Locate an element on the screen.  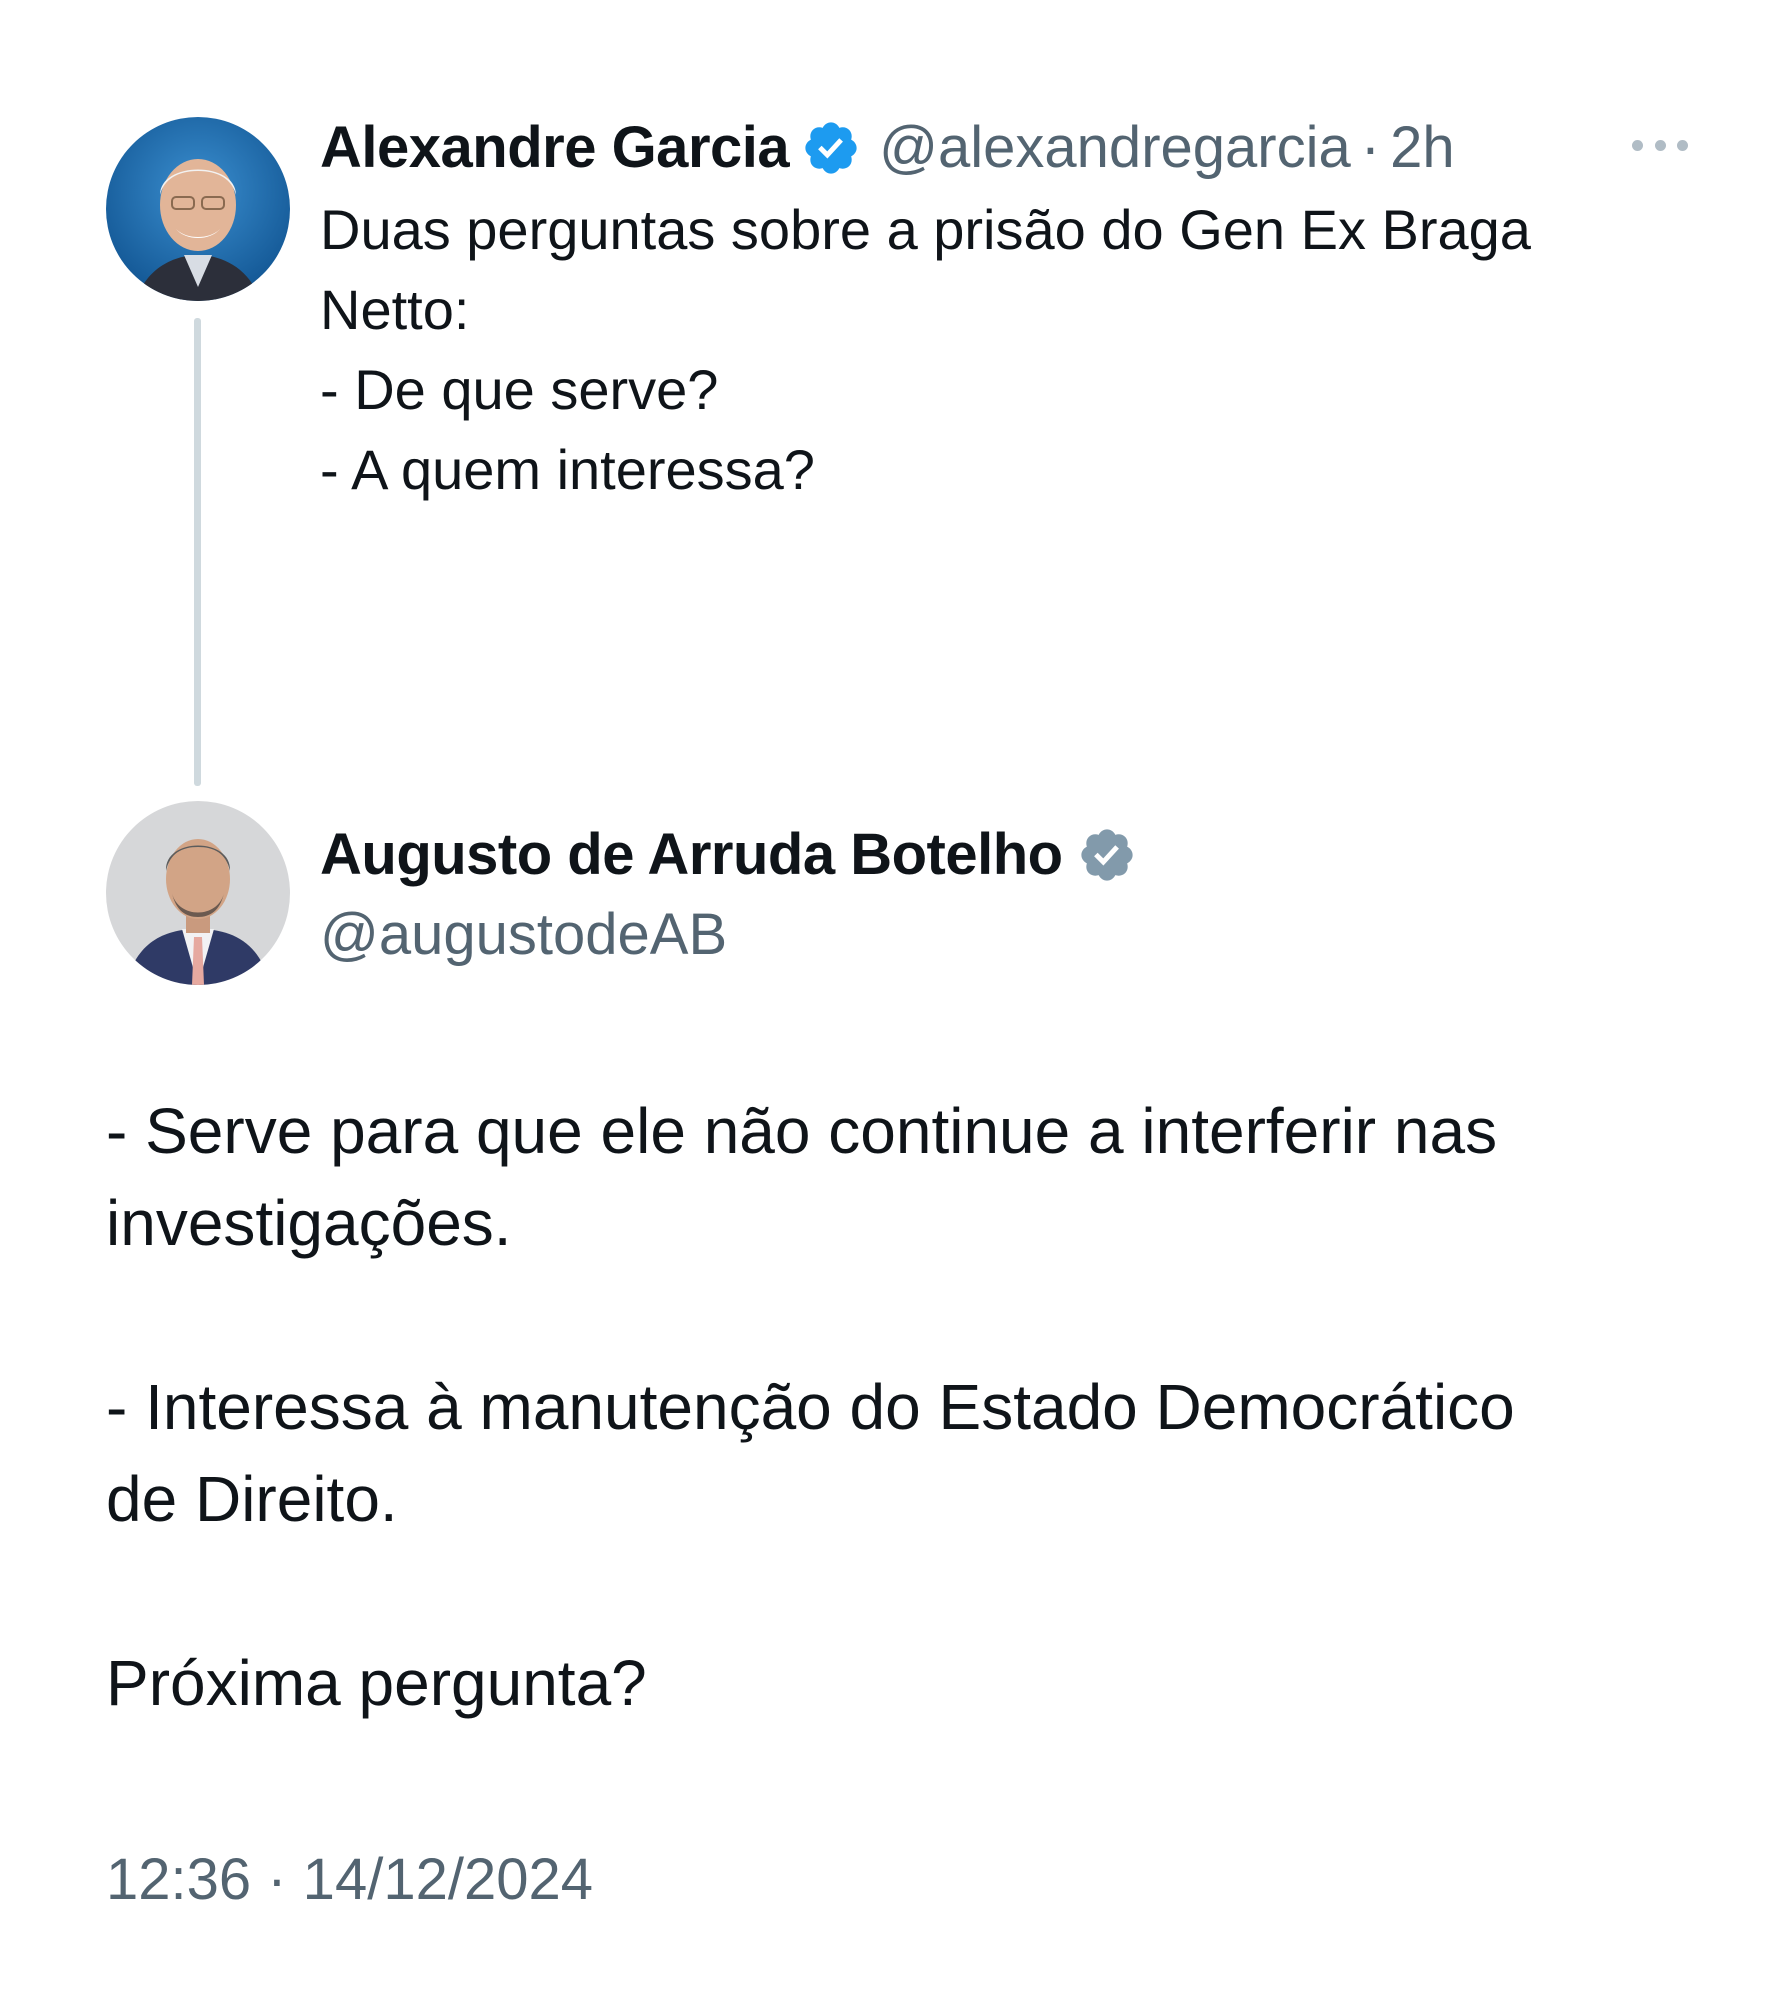
thread-connector-line is located at coordinates (197, 552).